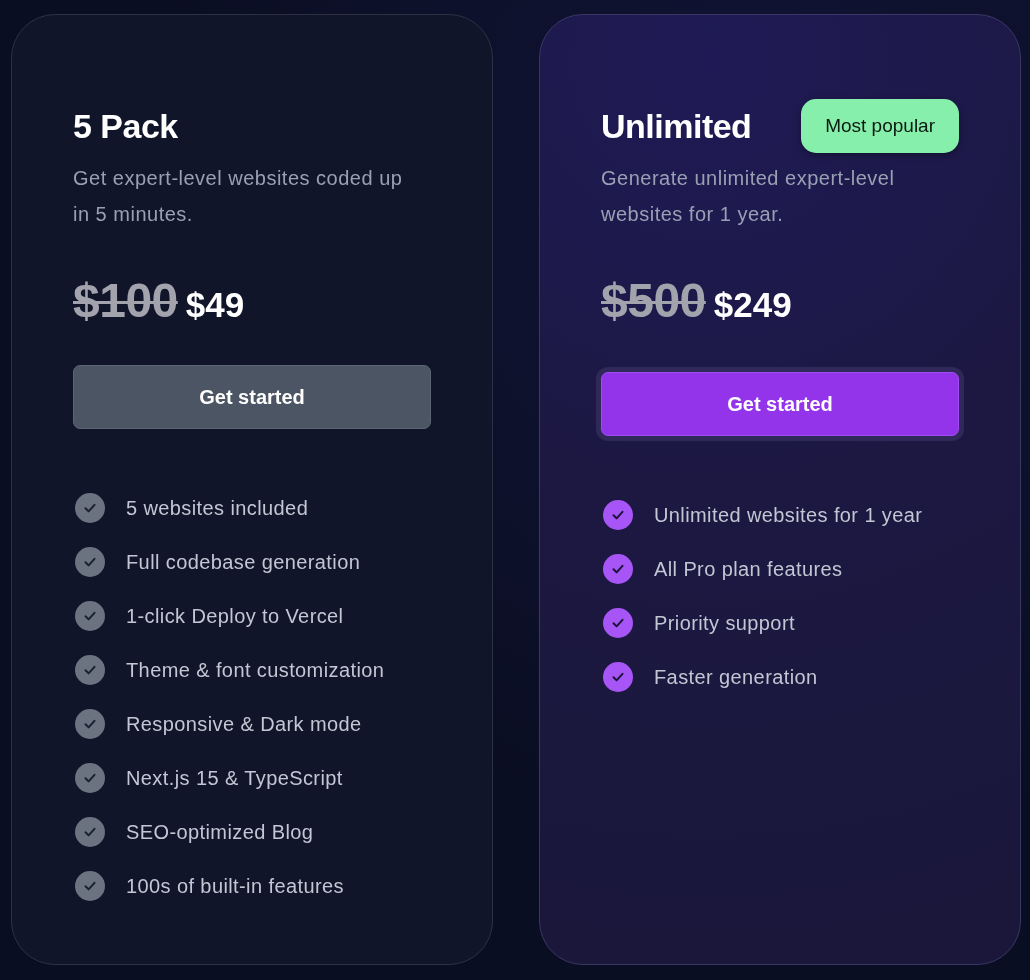  What do you see at coordinates (125, 126) in the screenshot?
I see `plan-title: 5 Pack` at bounding box center [125, 126].